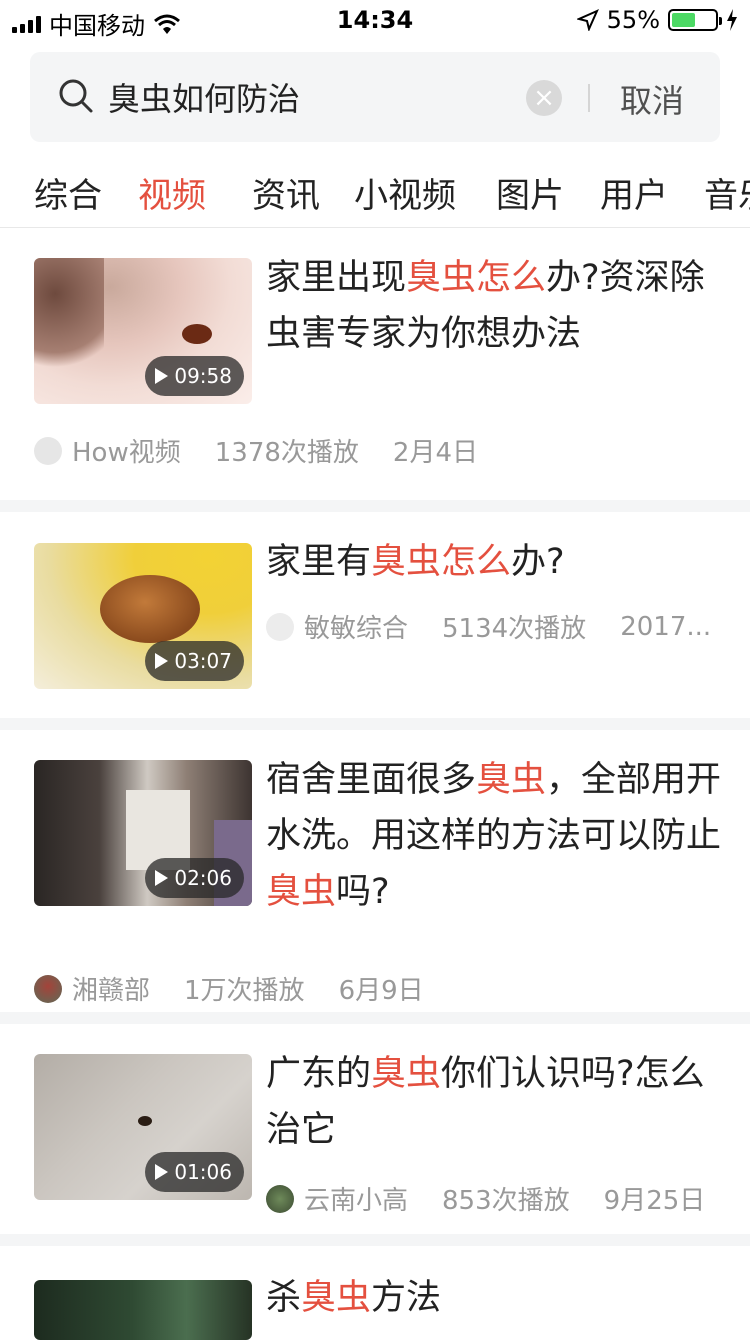 Image resolution: width=750 pixels, height=1340 pixels. I want to click on cancel-button: 取消, so click(652, 99).